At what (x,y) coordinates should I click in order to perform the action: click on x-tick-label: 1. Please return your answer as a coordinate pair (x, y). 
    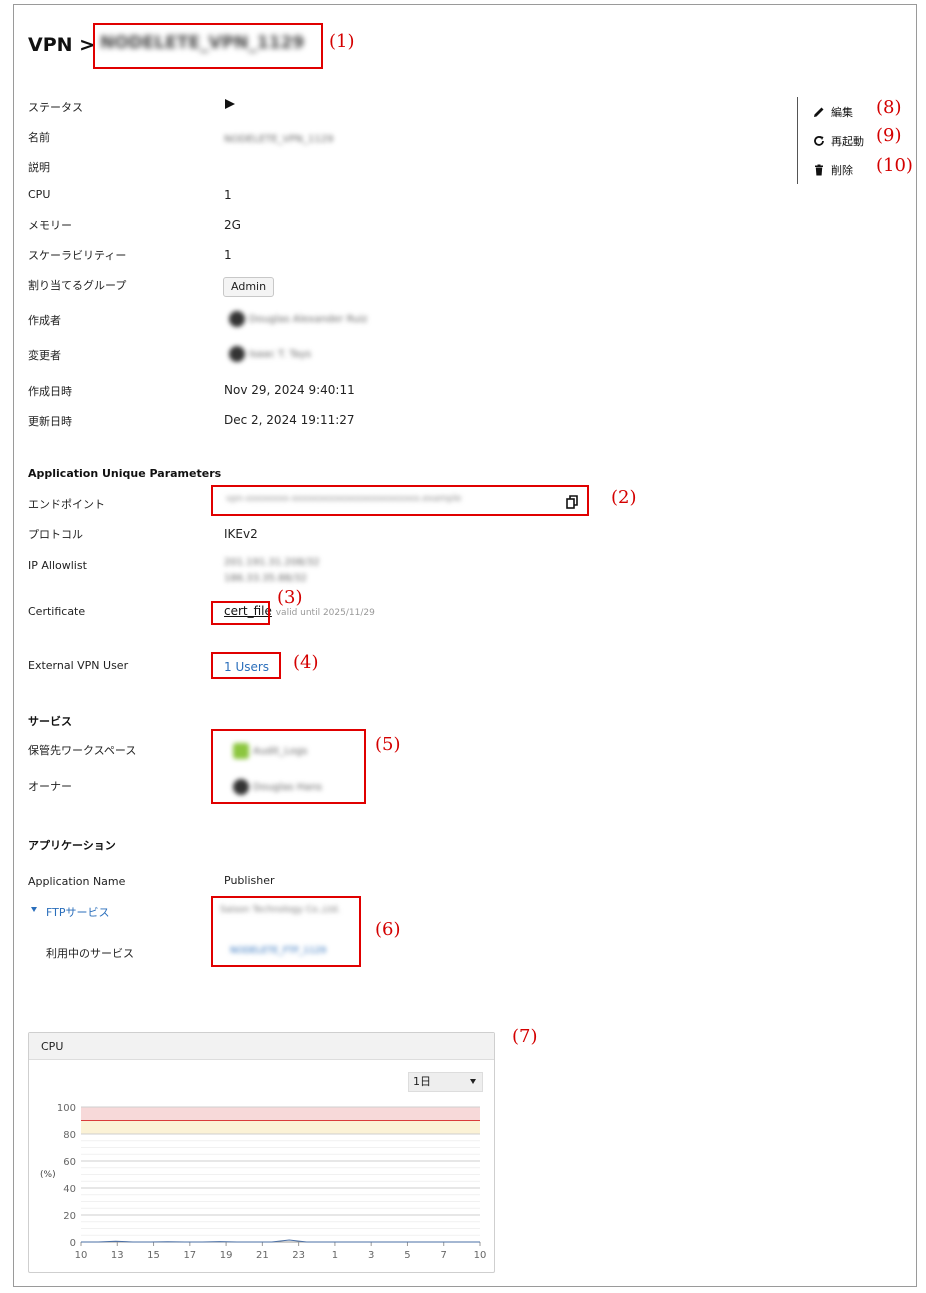
    Looking at the image, I should click on (335, 1255).